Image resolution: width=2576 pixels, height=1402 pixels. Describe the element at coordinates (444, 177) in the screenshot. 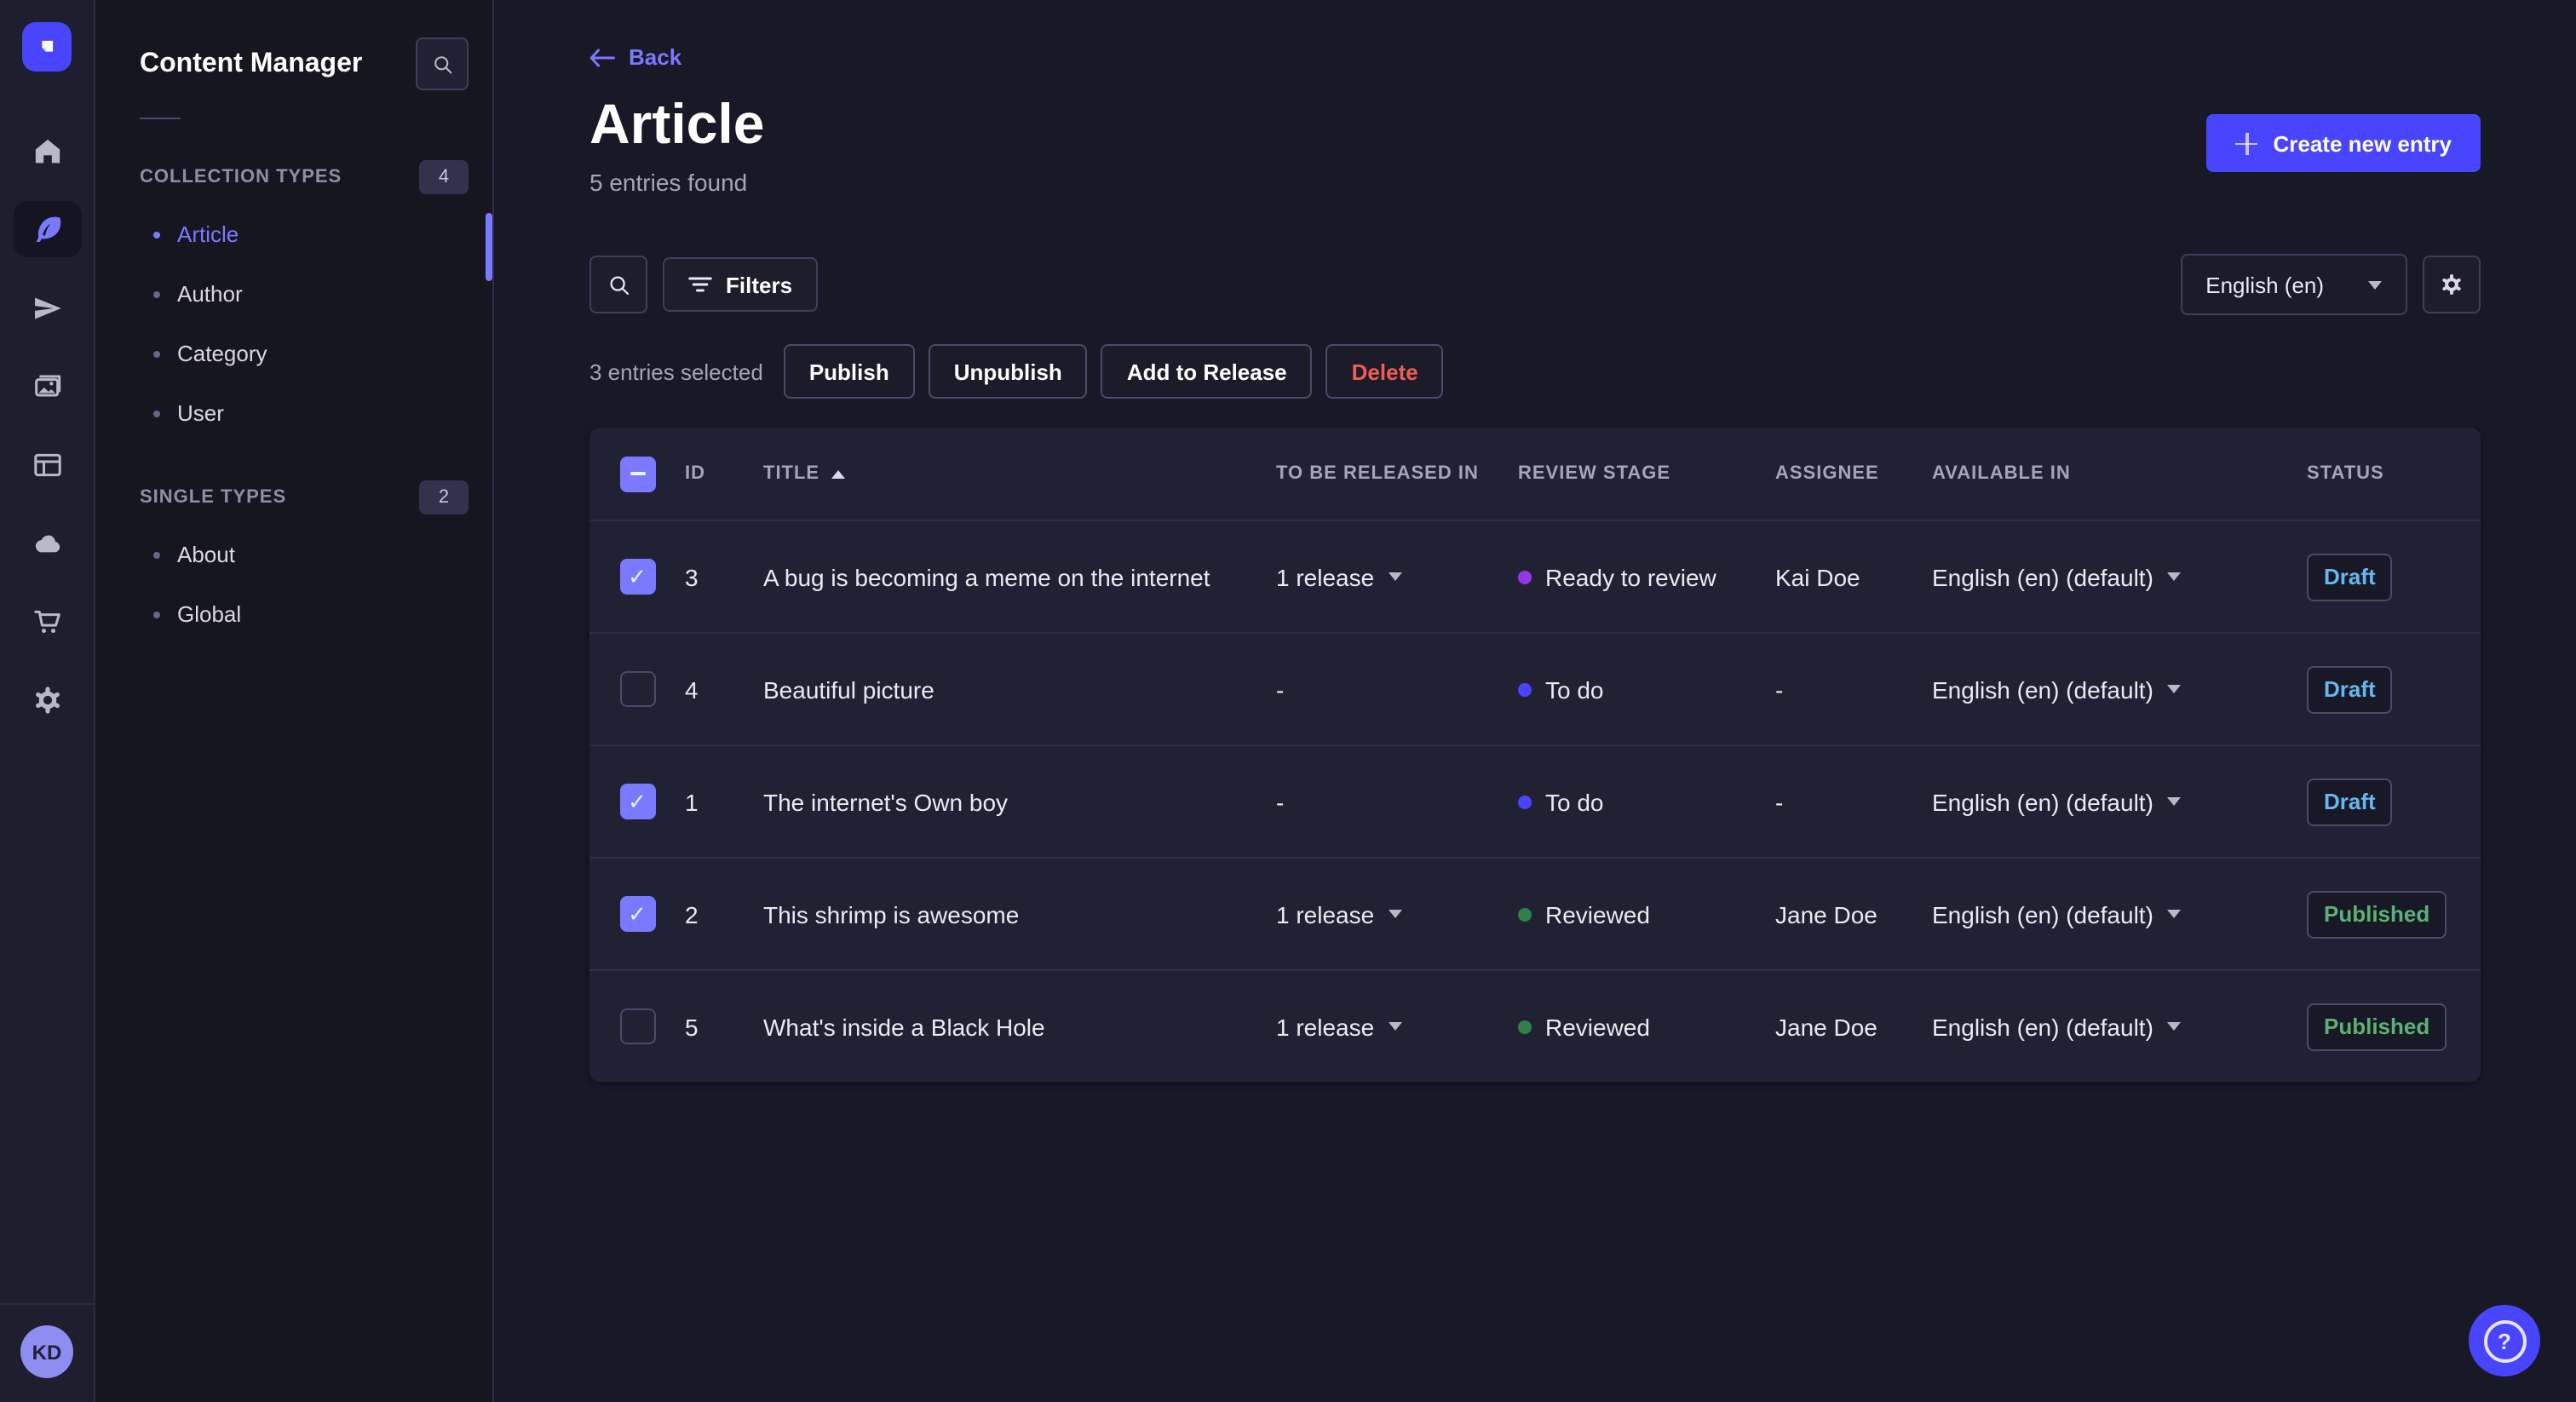

I see `collection-types-count-badge: 4` at that location.